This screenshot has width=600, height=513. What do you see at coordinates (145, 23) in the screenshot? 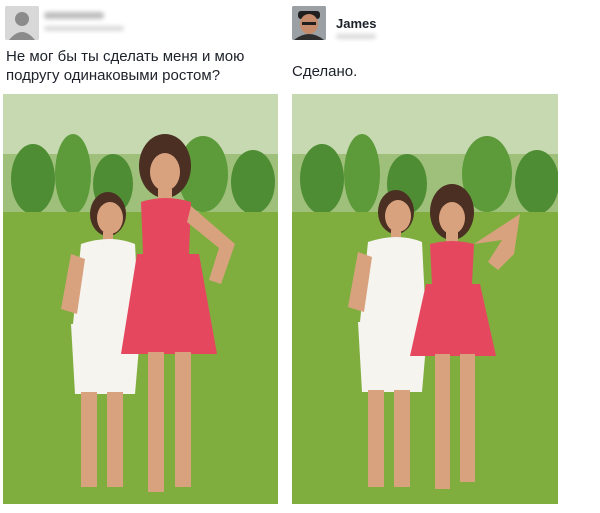
I see `post-header` at bounding box center [145, 23].